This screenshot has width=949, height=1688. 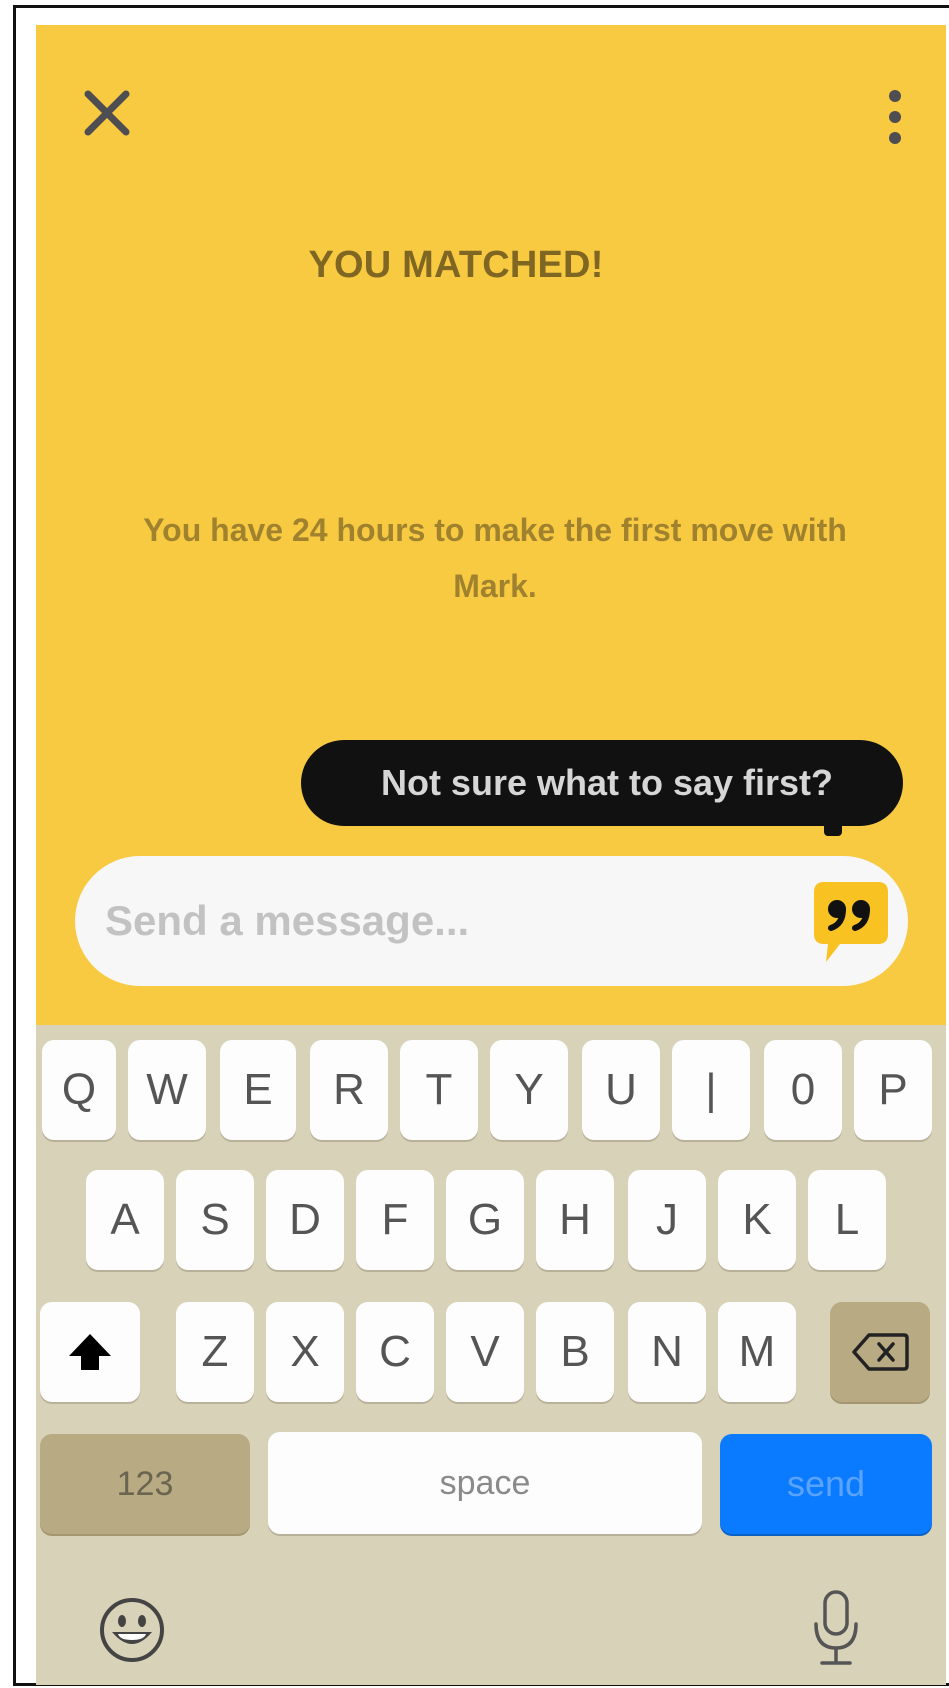 I want to click on backspace-icon, so click(x=880, y=1352).